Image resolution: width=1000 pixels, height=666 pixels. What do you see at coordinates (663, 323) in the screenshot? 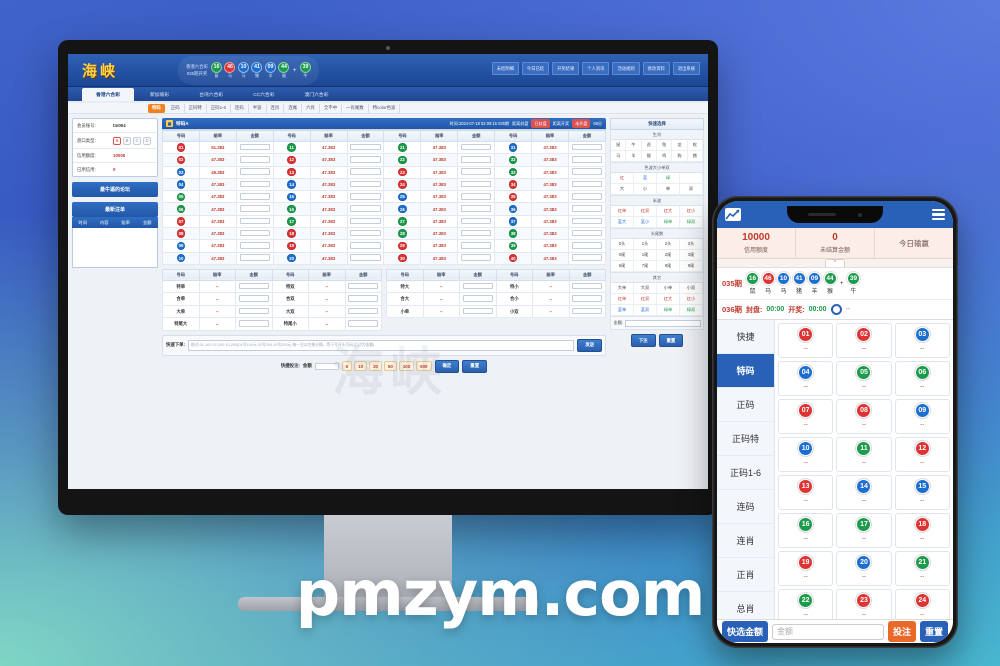
I see `right-amount-input` at bounding box center [663, 323].